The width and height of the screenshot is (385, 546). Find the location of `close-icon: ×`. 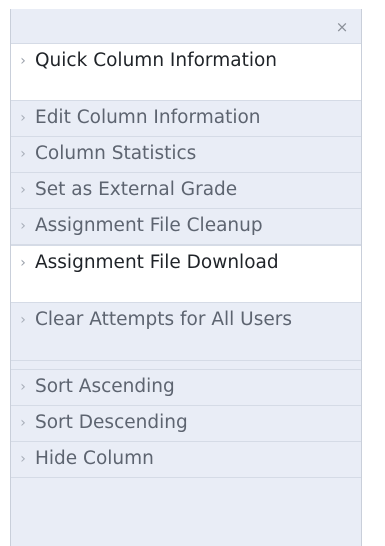

close-icon: × is located at coordinates (342, 27).